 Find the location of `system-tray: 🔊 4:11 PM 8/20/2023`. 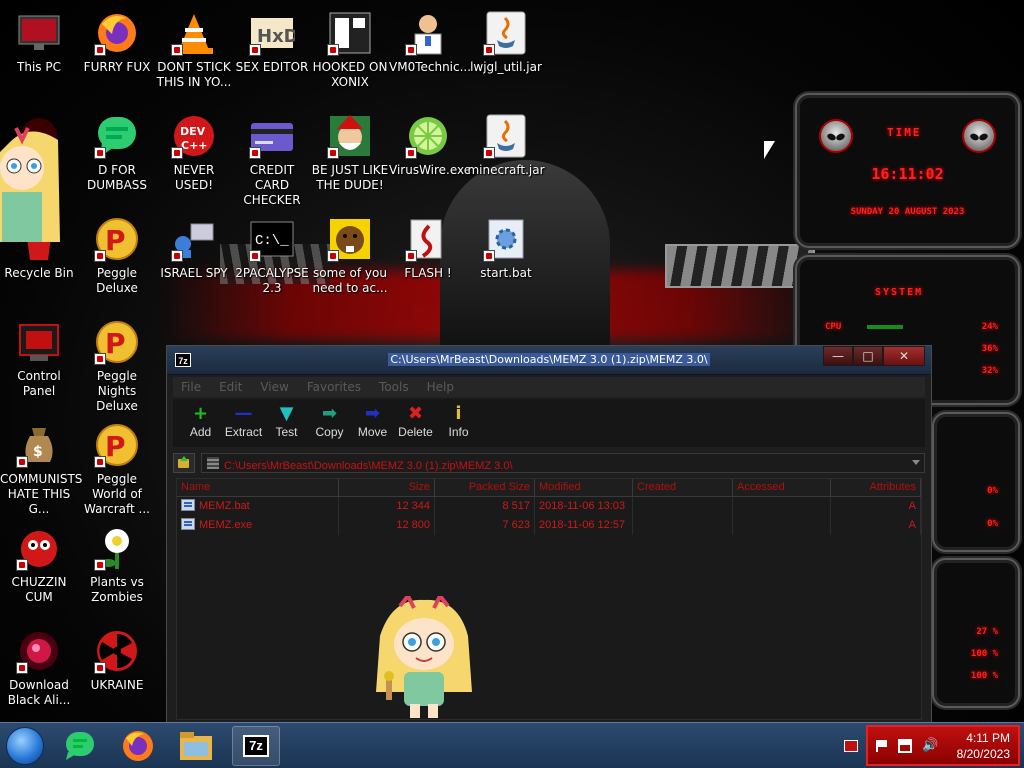

system-tray: 🔊 4:11 PM 8/20/2023 is located at coordinates (943, 745).